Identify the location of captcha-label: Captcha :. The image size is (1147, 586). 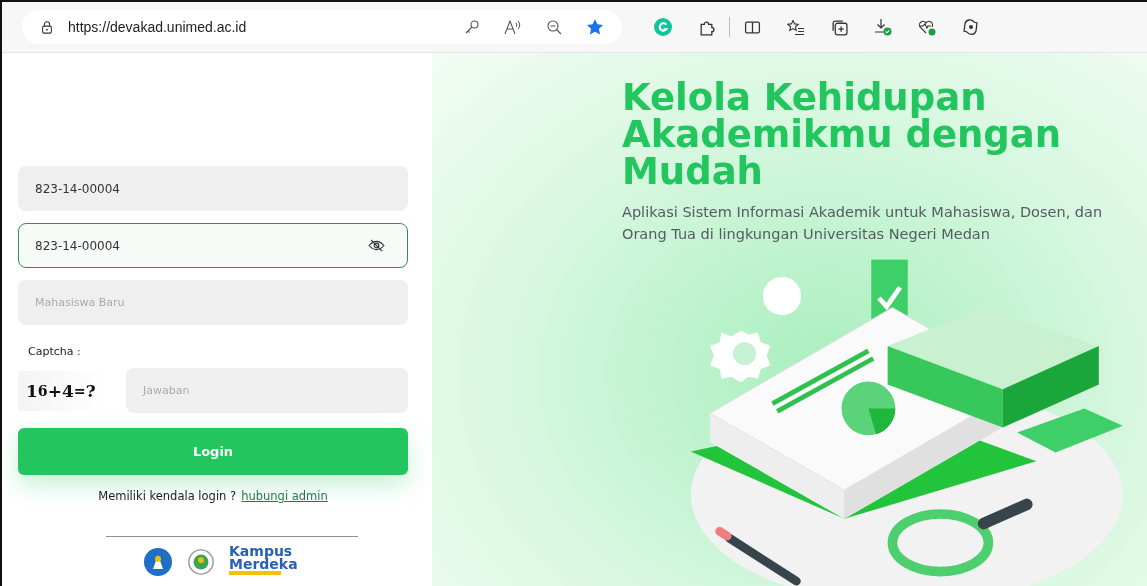
(55, 351).